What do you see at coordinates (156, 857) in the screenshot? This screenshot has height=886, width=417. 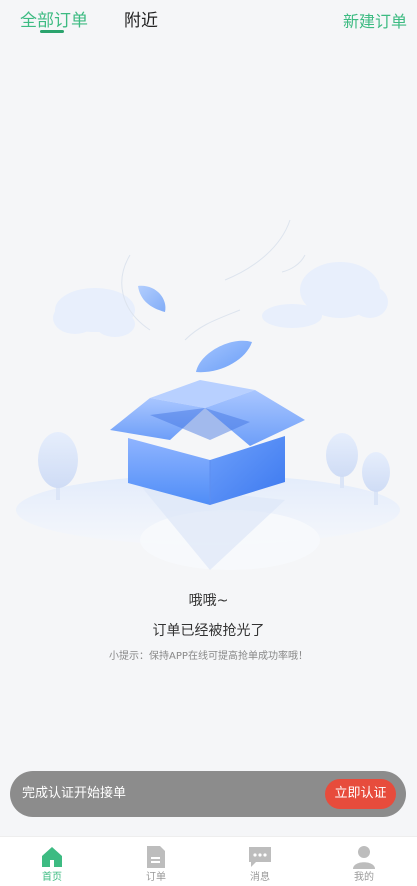 I see `document-icon` at bounding box center [156, 857].